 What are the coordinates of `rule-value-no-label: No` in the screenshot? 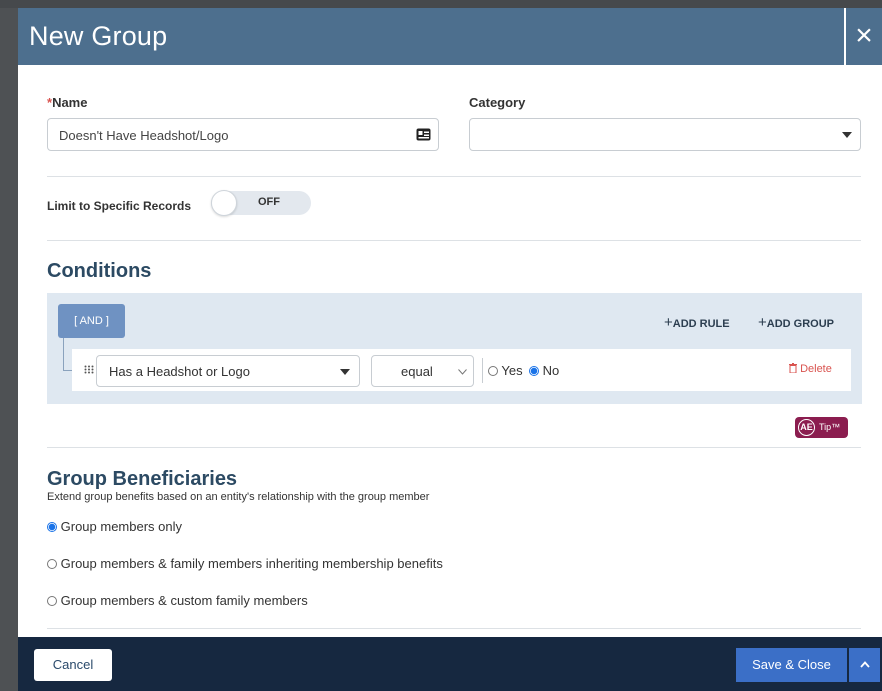 It's located at (551, 370).